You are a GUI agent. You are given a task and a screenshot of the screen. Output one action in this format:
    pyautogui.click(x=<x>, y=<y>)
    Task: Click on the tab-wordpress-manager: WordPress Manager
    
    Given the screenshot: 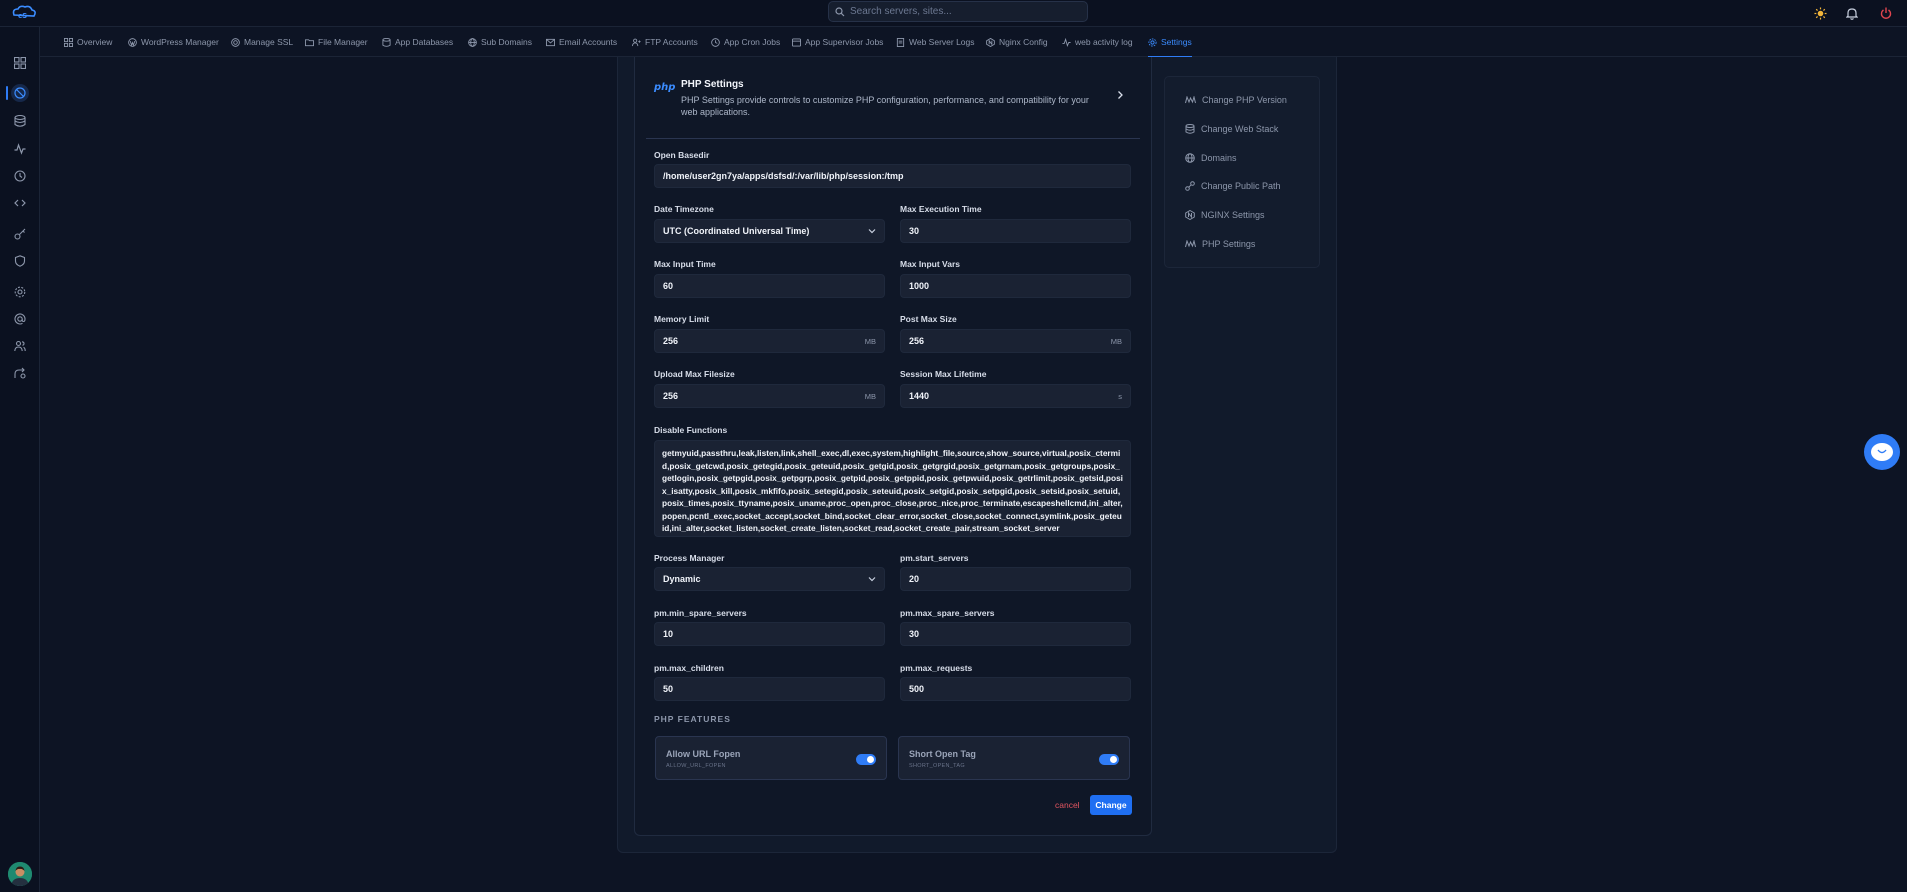 What is the action you would take?
    pyautogui.click(x=173, y=42)
    